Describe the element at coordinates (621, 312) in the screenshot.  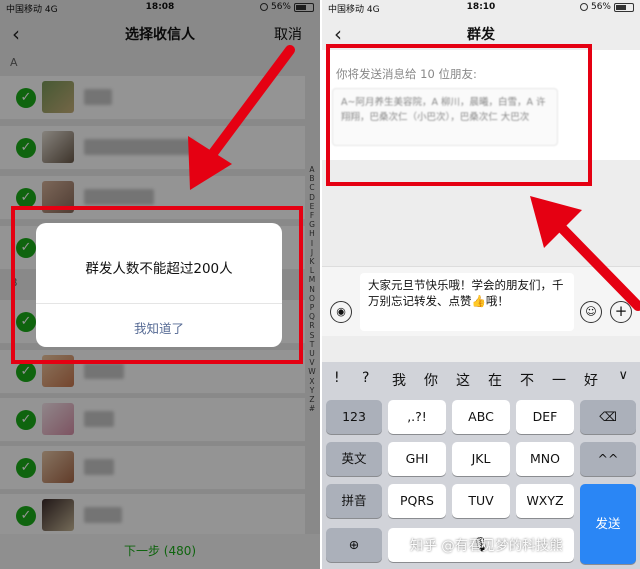
I see `plus-icon: +` at that location.